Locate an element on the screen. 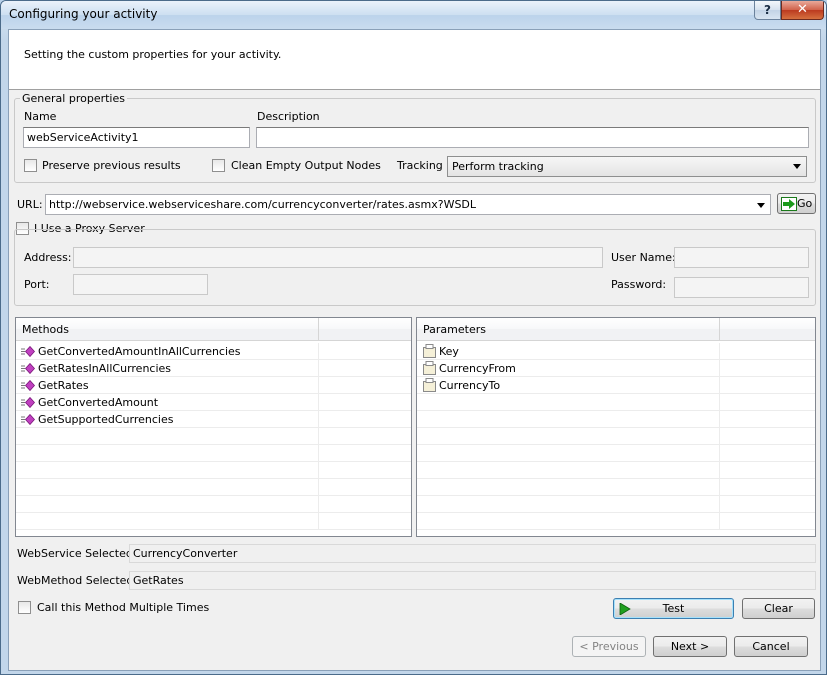  parameters-list-header: Parameters is located at coordinates (616, 329).